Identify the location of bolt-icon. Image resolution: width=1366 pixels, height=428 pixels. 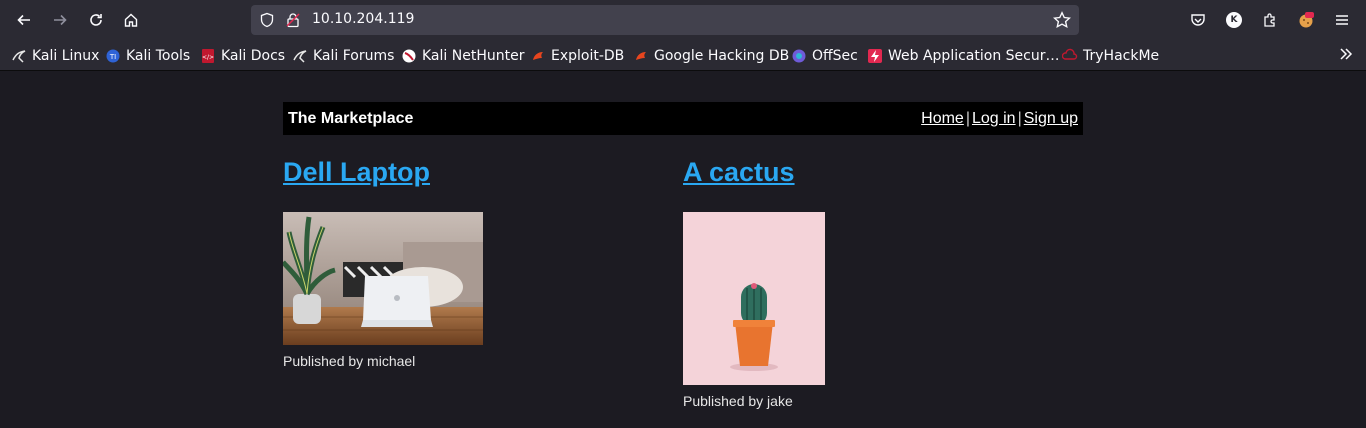
(875, 56).